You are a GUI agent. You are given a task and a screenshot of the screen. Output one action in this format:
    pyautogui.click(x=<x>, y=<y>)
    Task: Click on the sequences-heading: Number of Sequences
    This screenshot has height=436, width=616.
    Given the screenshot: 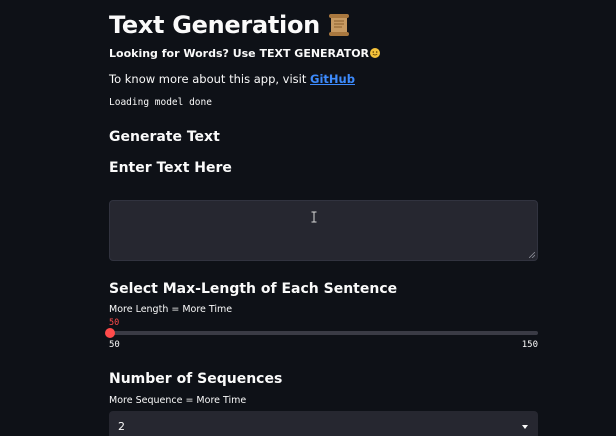 What is the action you would take?
    pyautogui.click(x=196, y=379)
    